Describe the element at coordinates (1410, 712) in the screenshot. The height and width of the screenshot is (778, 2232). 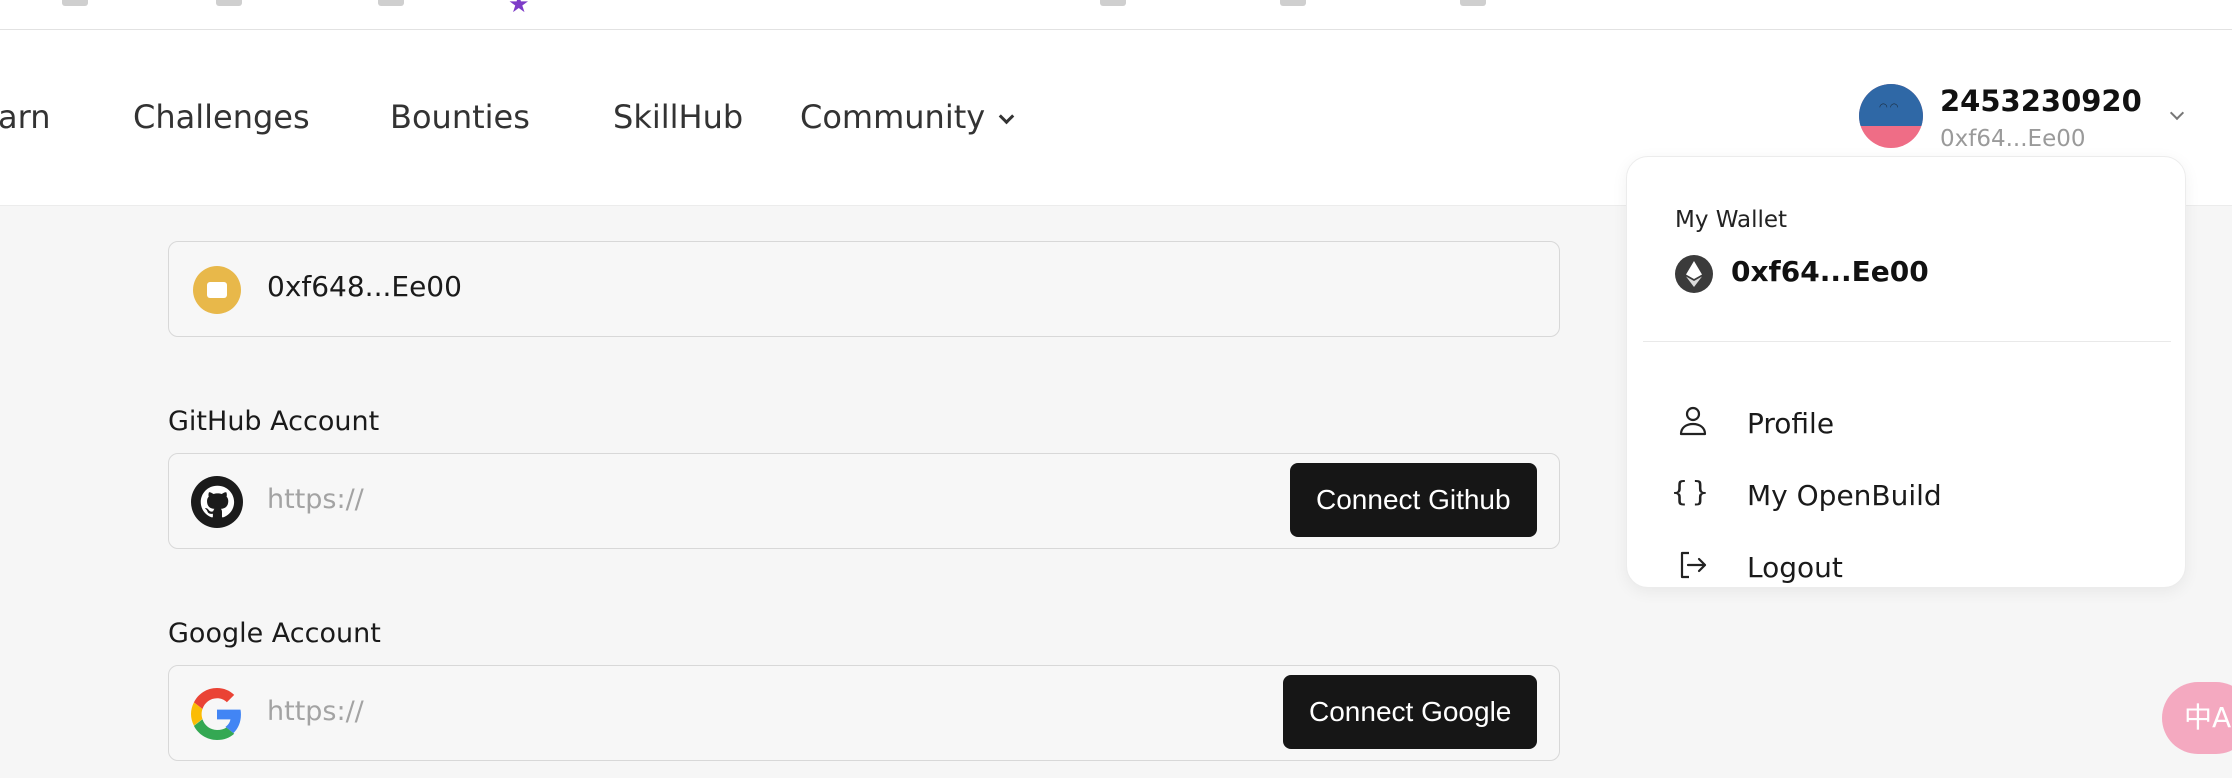
I see `connect-google-button: Connect Google` at that location.